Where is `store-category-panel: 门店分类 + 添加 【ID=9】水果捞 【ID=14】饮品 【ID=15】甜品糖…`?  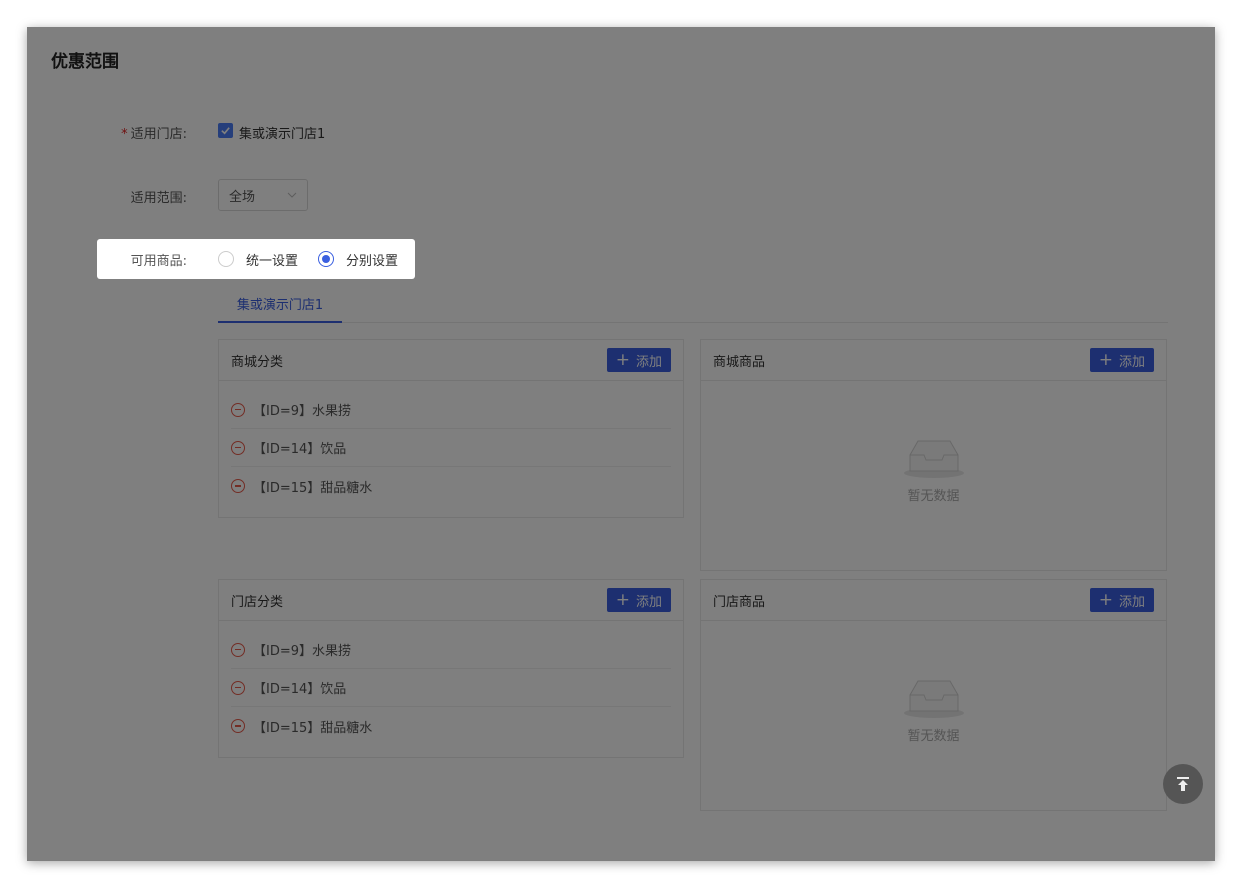
store-category-panel: 门店分类 + 添加 【ID=9】水果捞 【ID=14】饮品 【ID=15】甜品糖… is located at coordinates (451, 668).